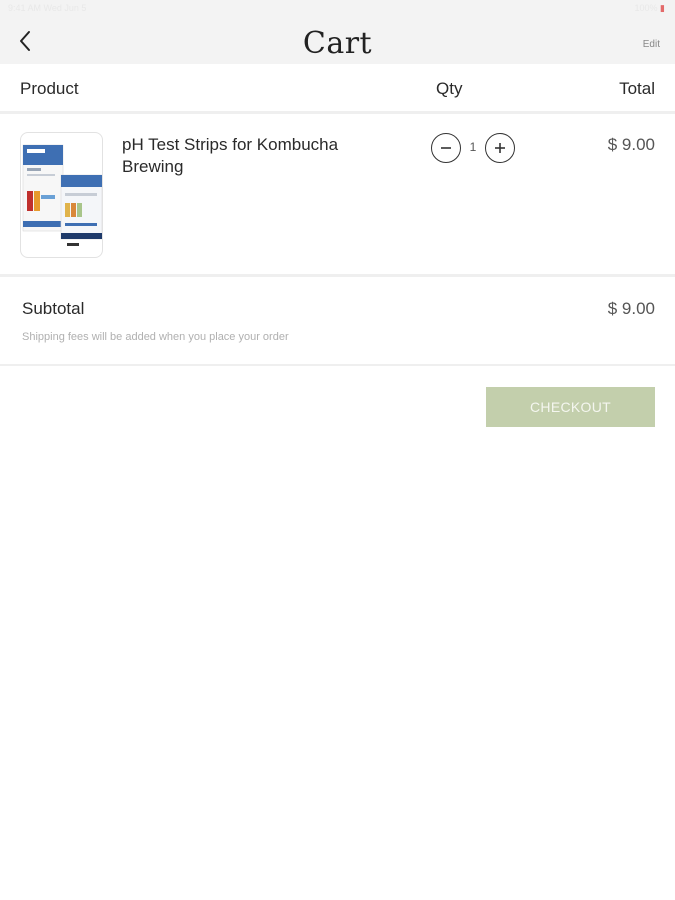 The image size is (675, 900). What do you see at coordinates (570, 407) in the screenshot?
I see `checkout-button: CHECKOUT` at bounding box center [570, 407].